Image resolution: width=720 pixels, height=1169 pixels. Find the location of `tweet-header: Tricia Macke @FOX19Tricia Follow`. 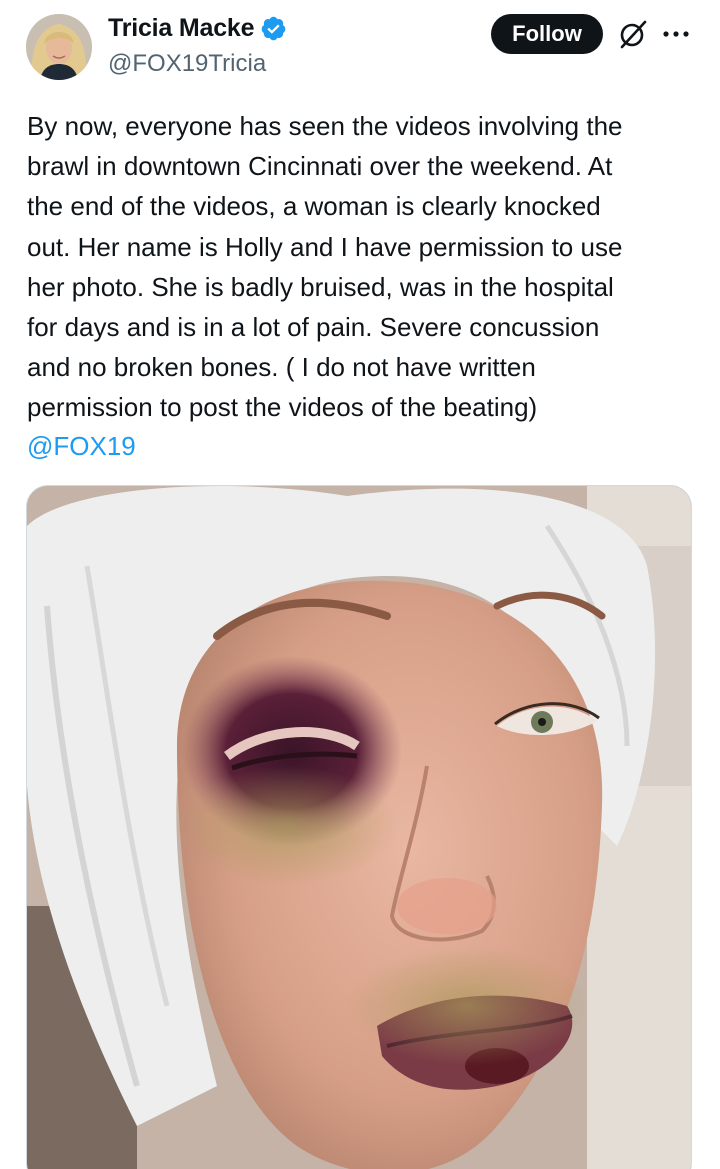

tweet-header: Tricia Macke @FOX19Tricia Follow is located at coordinates (360, 50).